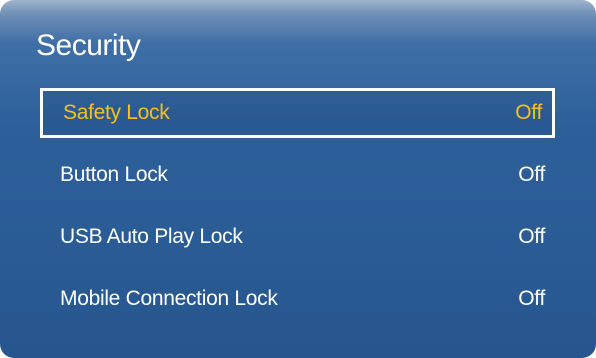 The image size is (596, 358). What do you see at coordinates (297, 299) in the screenshot?
I see `menu-item-mobile-connection-lock: Mobile Connection Lock Off` at bounding box center [297, 299].